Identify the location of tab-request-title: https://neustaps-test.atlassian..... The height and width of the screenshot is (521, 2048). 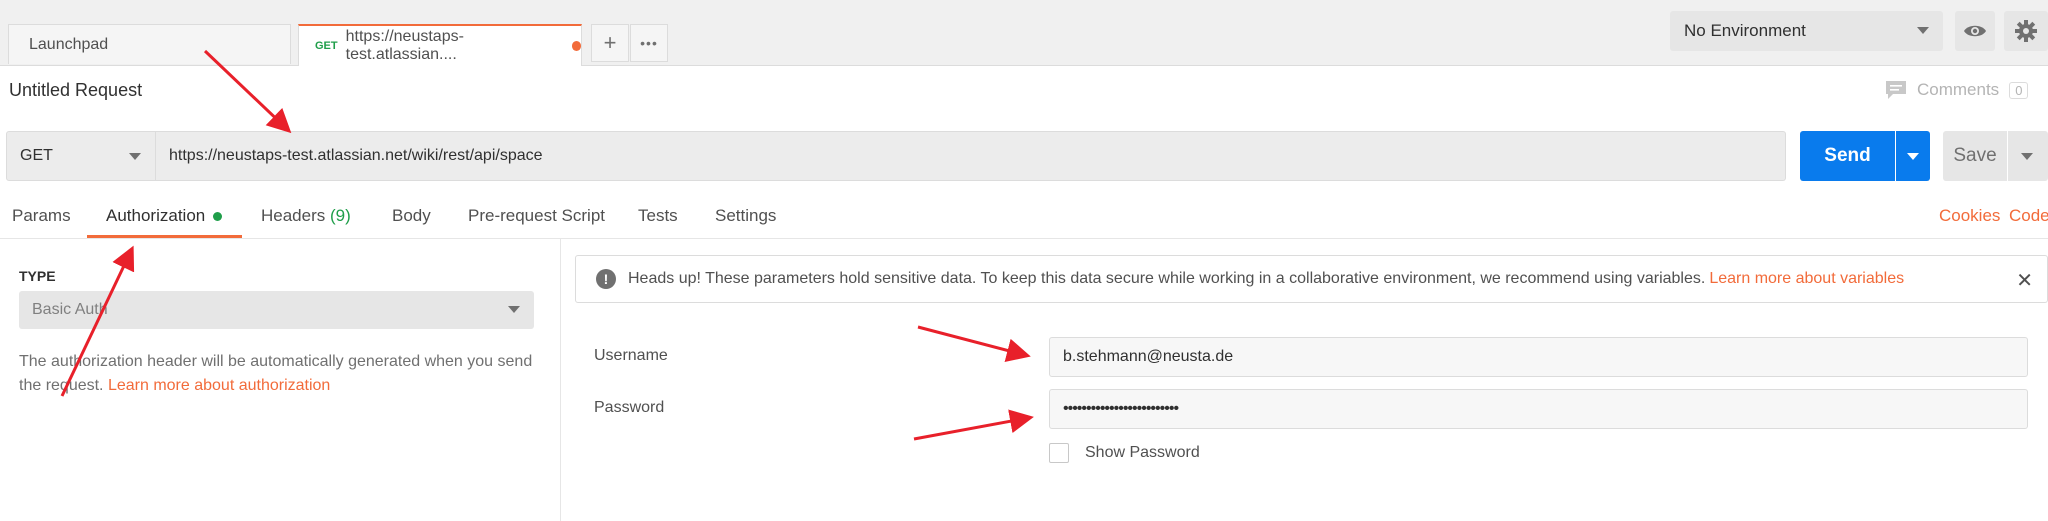
(404, 45).